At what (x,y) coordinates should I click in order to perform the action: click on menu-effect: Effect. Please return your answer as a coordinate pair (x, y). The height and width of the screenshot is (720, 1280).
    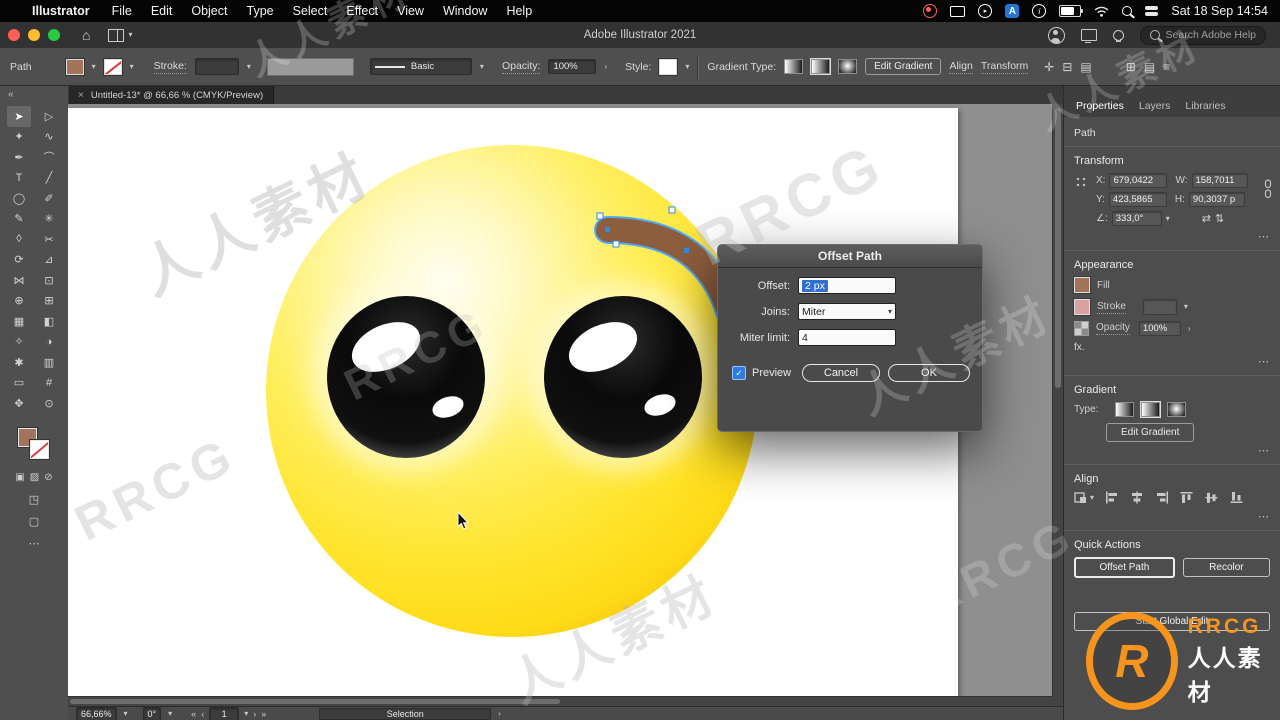
    Looking at the image, I should click on (362, 11).